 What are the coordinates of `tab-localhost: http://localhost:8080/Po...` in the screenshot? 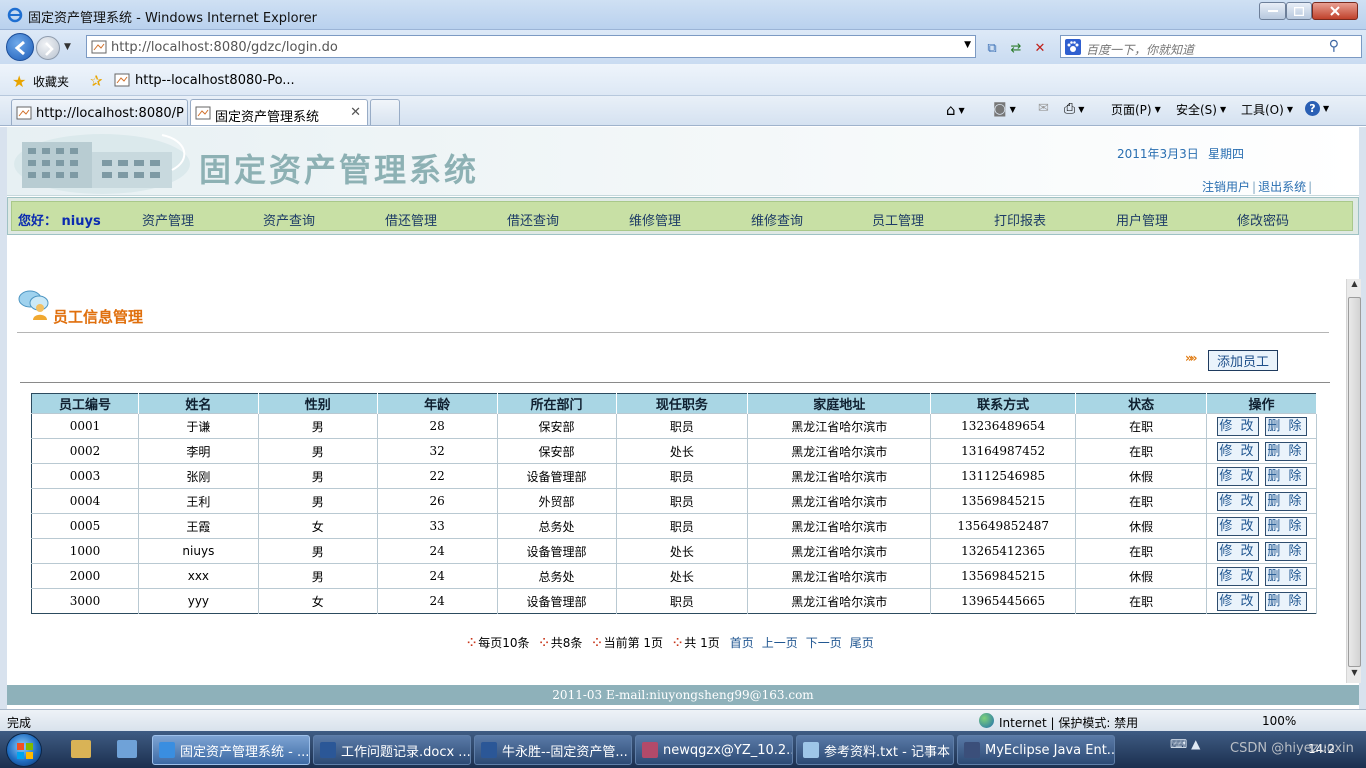 It's located at (99, 112).